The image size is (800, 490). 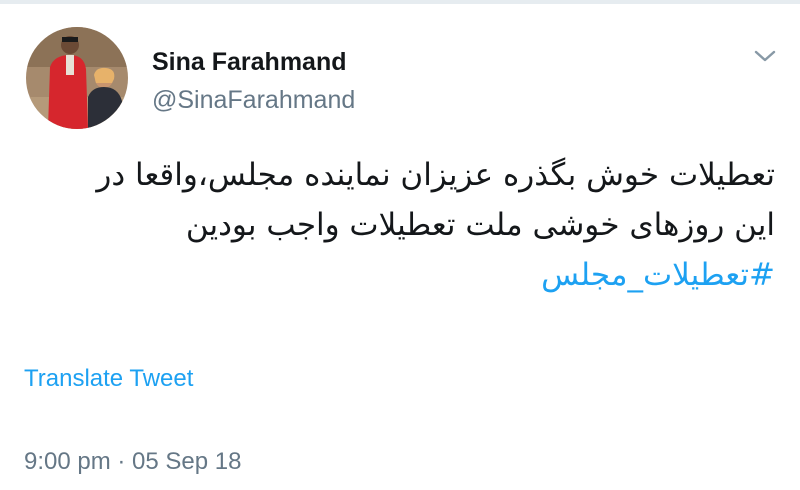 I want to click on author-handle: @SinaFarahmand, so click(x=253, y=100).